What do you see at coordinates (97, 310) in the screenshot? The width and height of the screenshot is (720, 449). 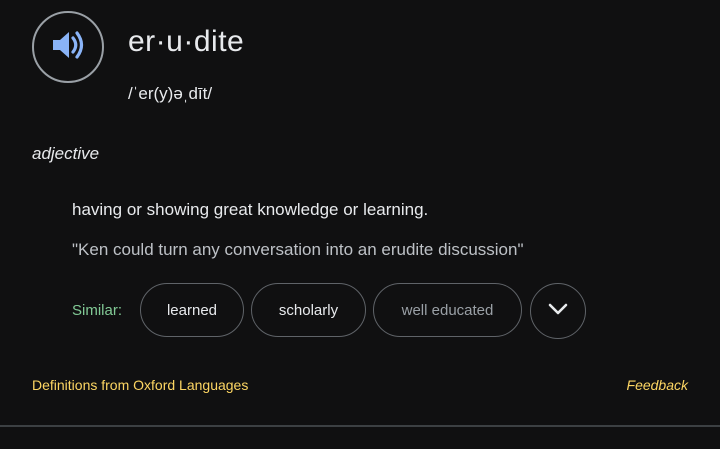 I see `similar-label: Similar:` at bounding box center [97, 310].